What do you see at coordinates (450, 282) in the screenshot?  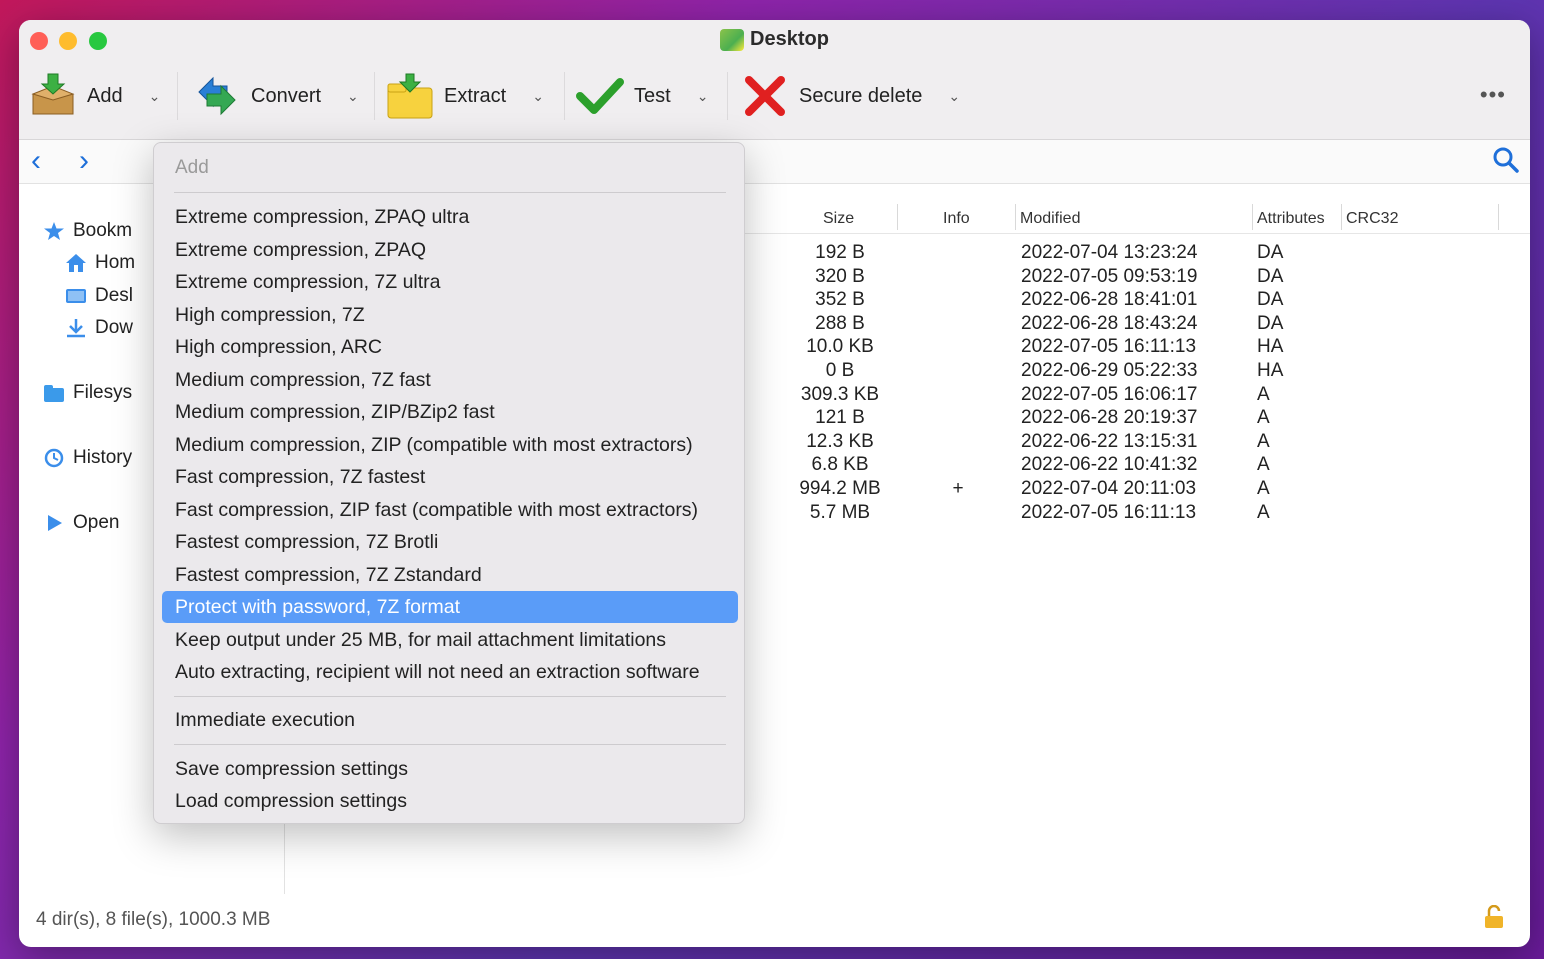 I see `menu-item-preset: Extreme compression, 7Z ultra` at bounding box center [450, 282].